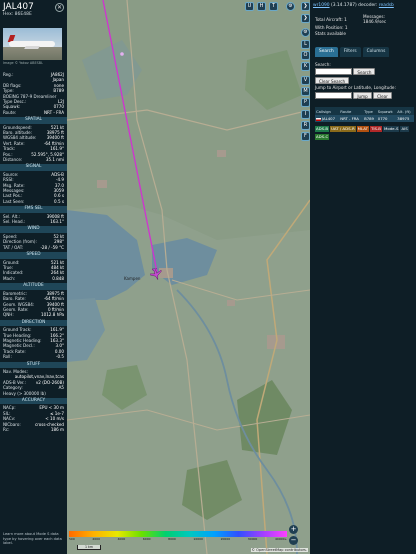 This screenshot has width=416, height=554. What do you see at coordinates (326, 52) in the screenshot?
I see `tab-search: Search` at bounding box center [326, 52].